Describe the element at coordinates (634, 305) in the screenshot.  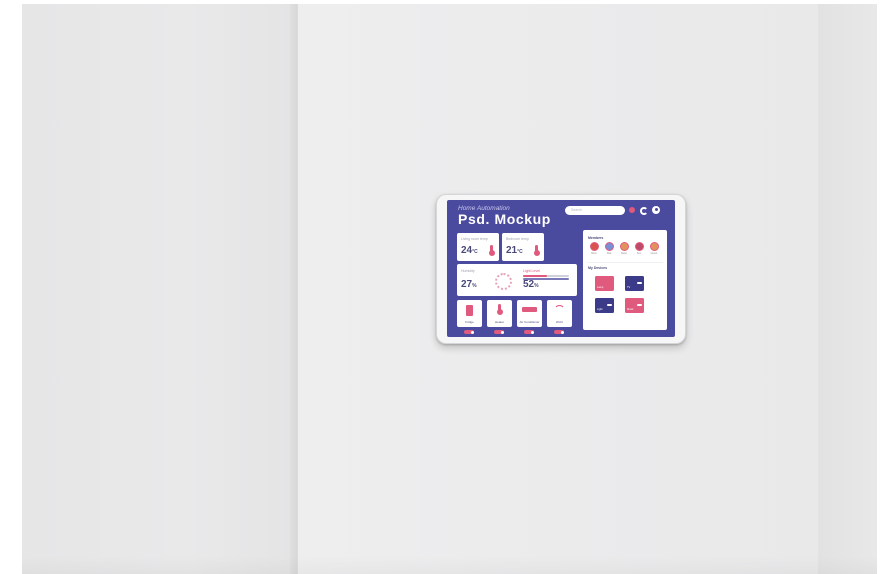
I see `device-card-music: Music` at that location.